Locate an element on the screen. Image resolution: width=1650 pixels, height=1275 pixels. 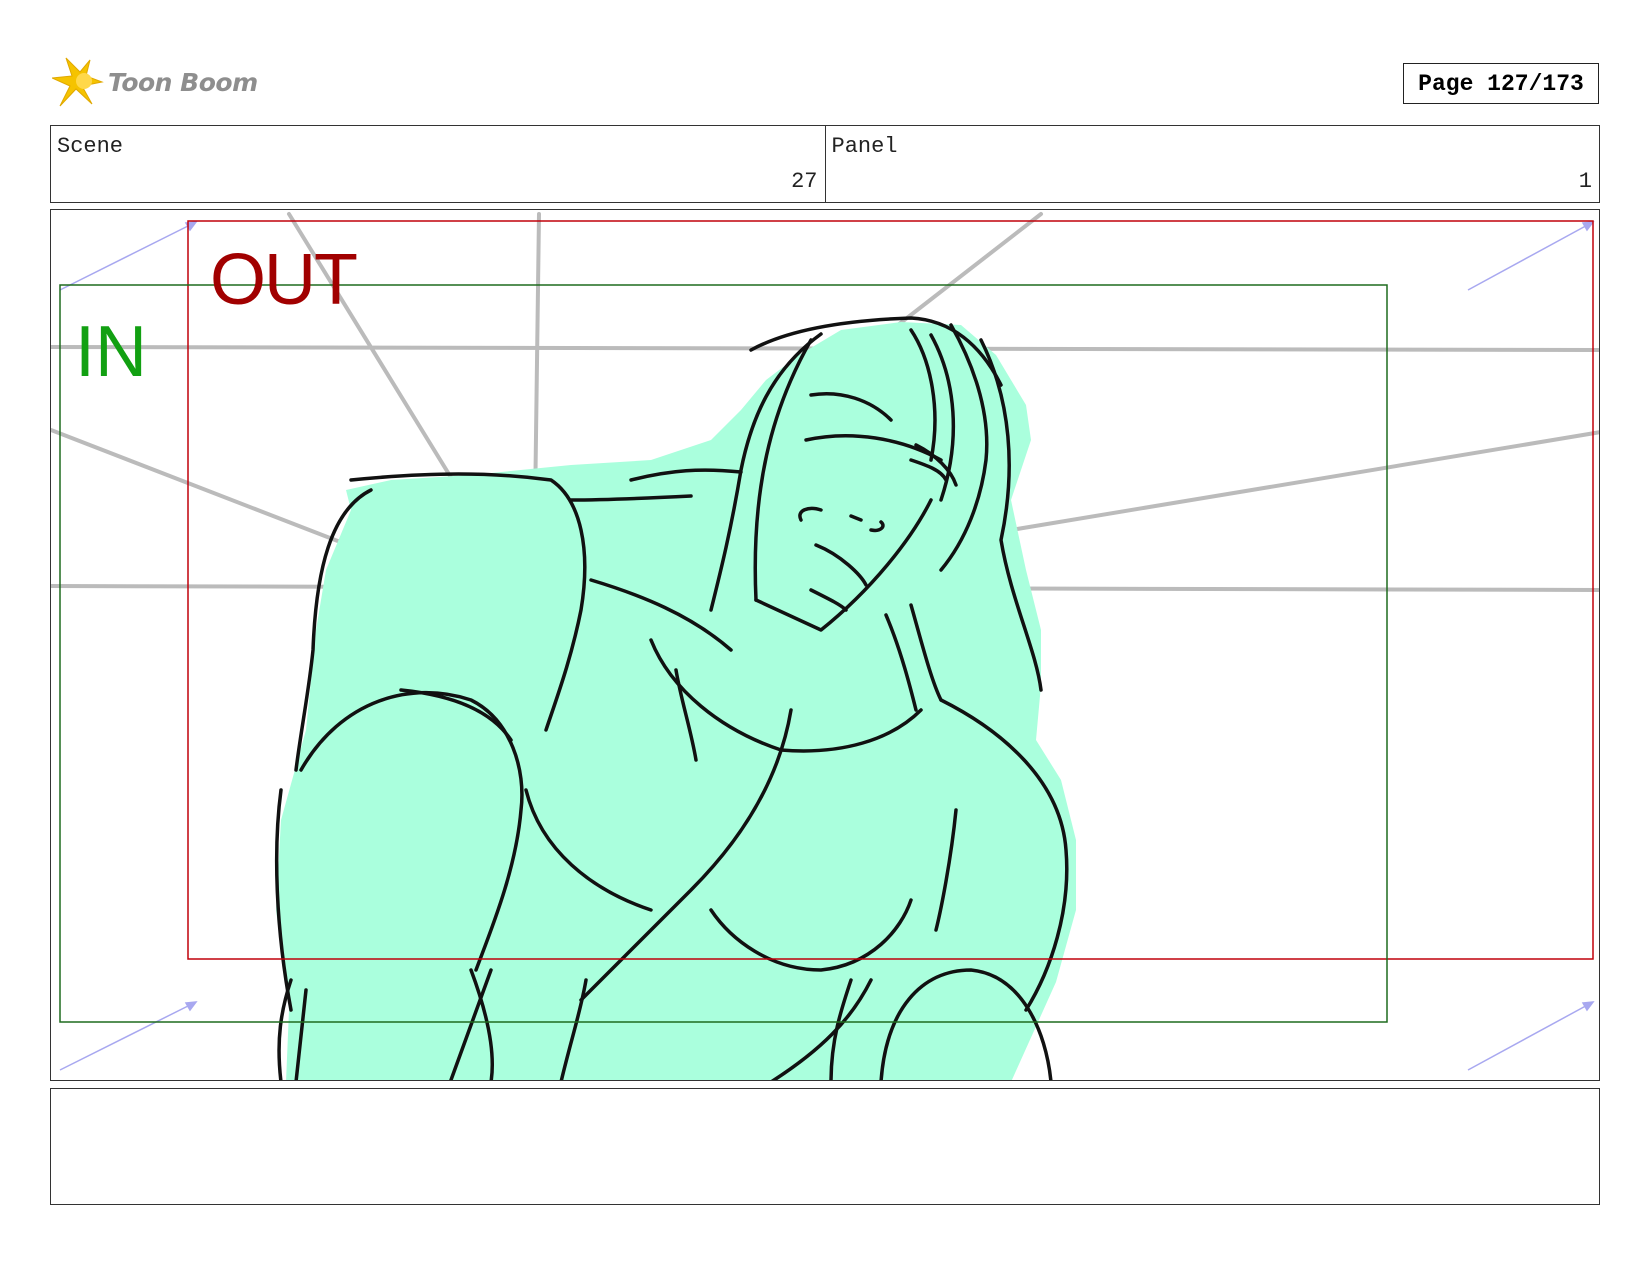
scene-number: 27 is located at coordinates (804, 181).